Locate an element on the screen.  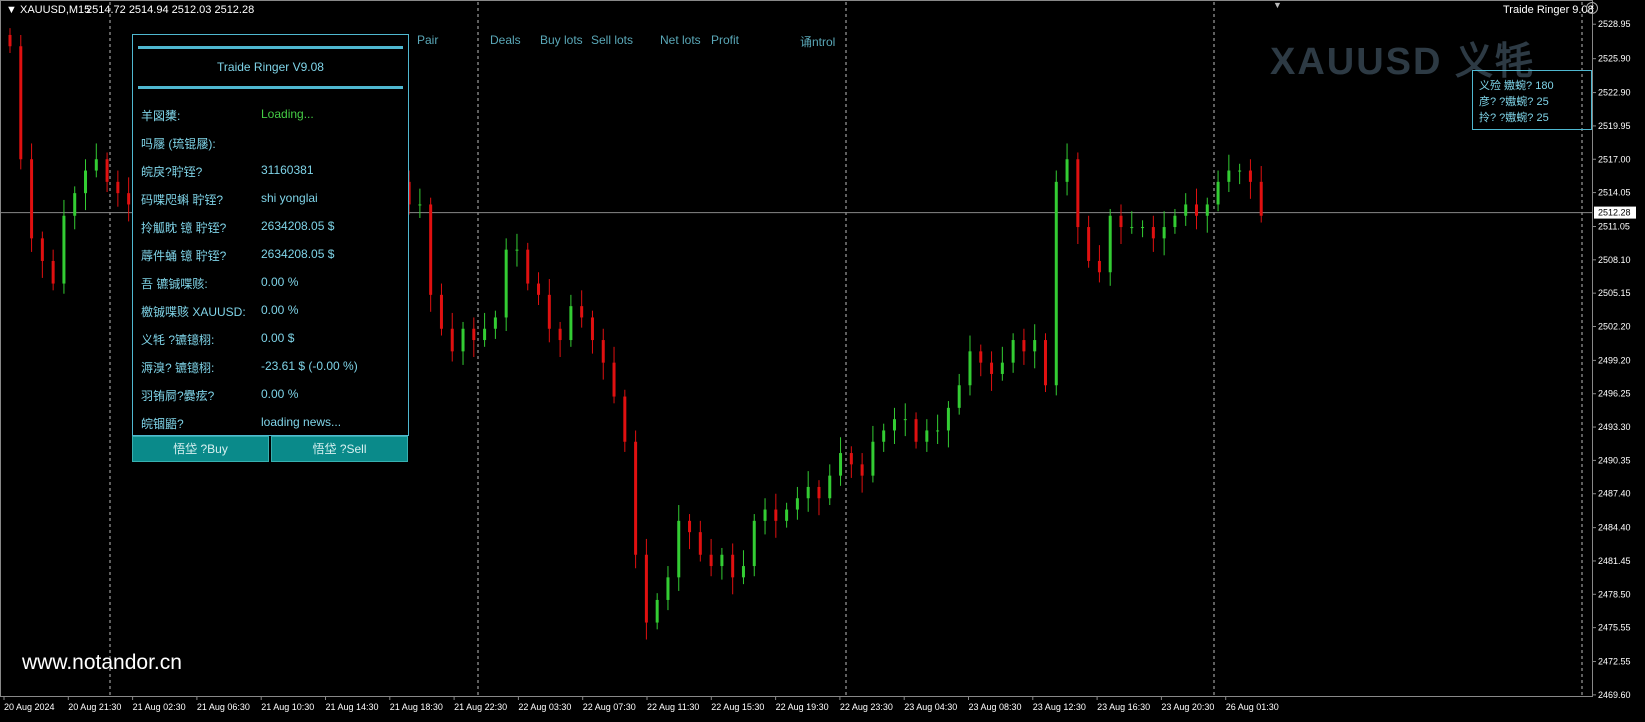
time-tick-label: 22 Aug 07:30 is located at coordinates (609, 707).